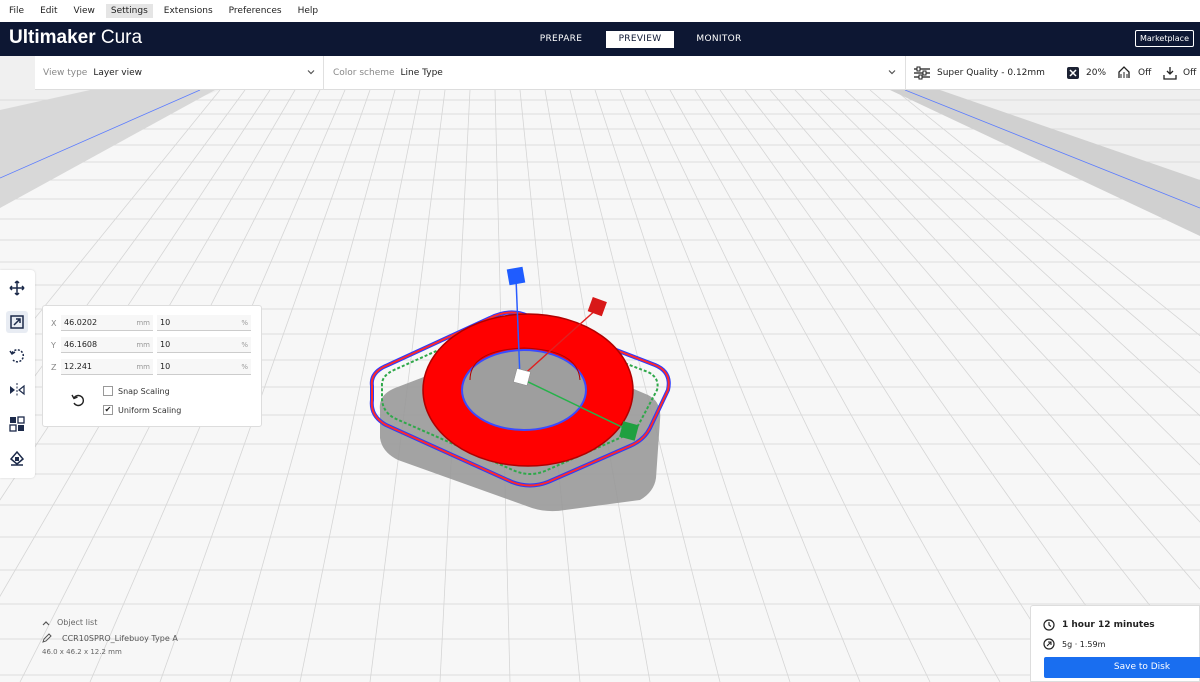 The width and height of the screenshot is (1200, 682). What do you see at coordinates (108, 410) in the screenshot?
I see `uniform-scaling-box: ✔` at bounding box center [108, 410].